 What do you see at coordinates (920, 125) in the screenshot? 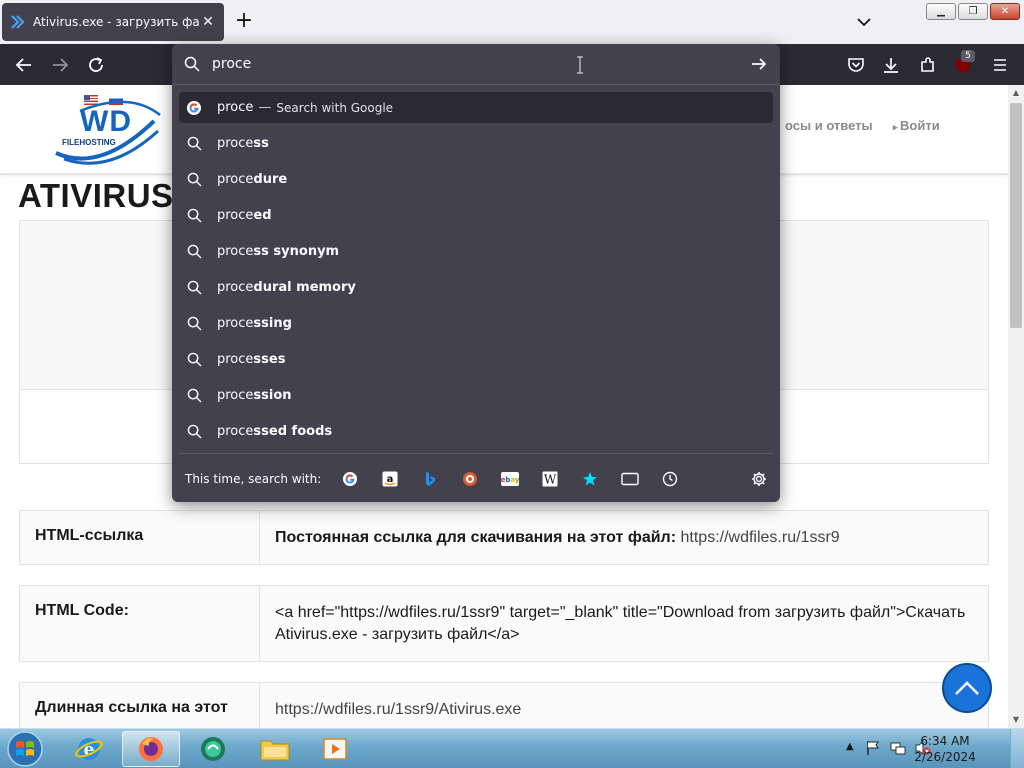
I see `nav-login-label: Войти` at bounding box center [920, 125].